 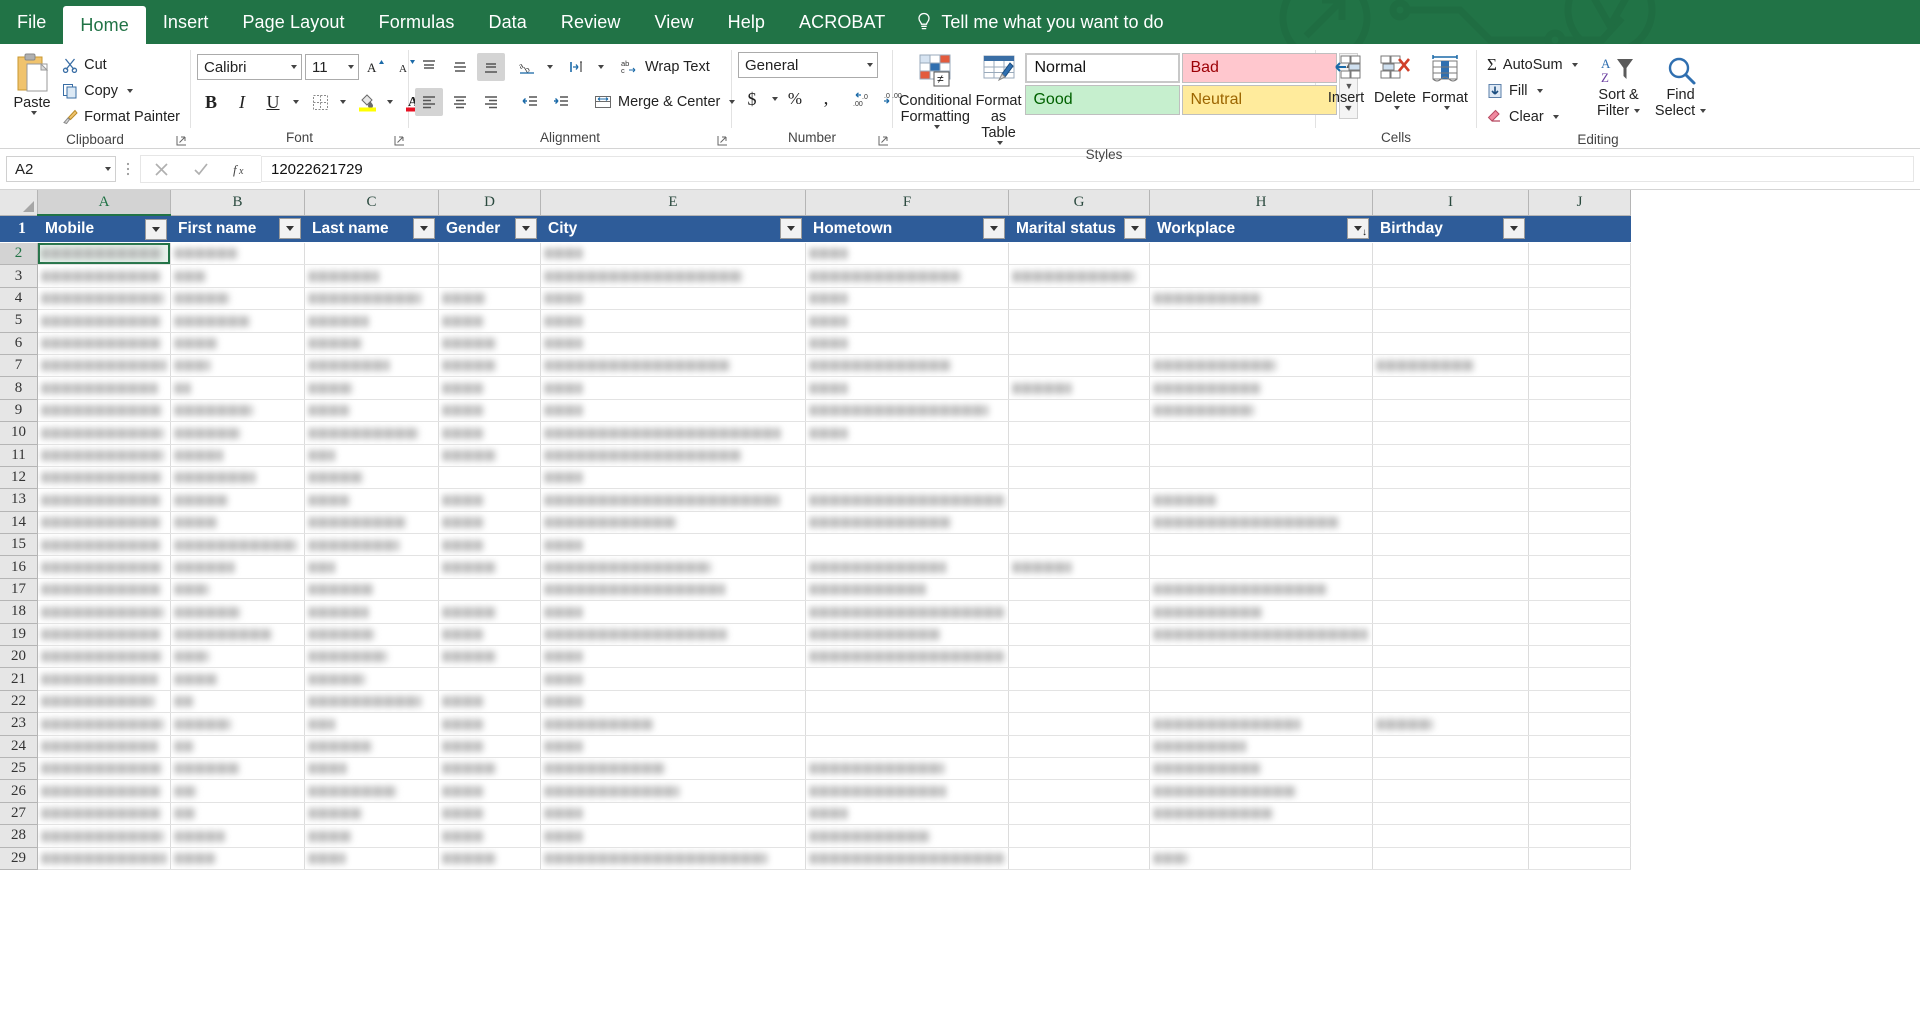 I want to click on align-right-button, so click(x=491, y=102).